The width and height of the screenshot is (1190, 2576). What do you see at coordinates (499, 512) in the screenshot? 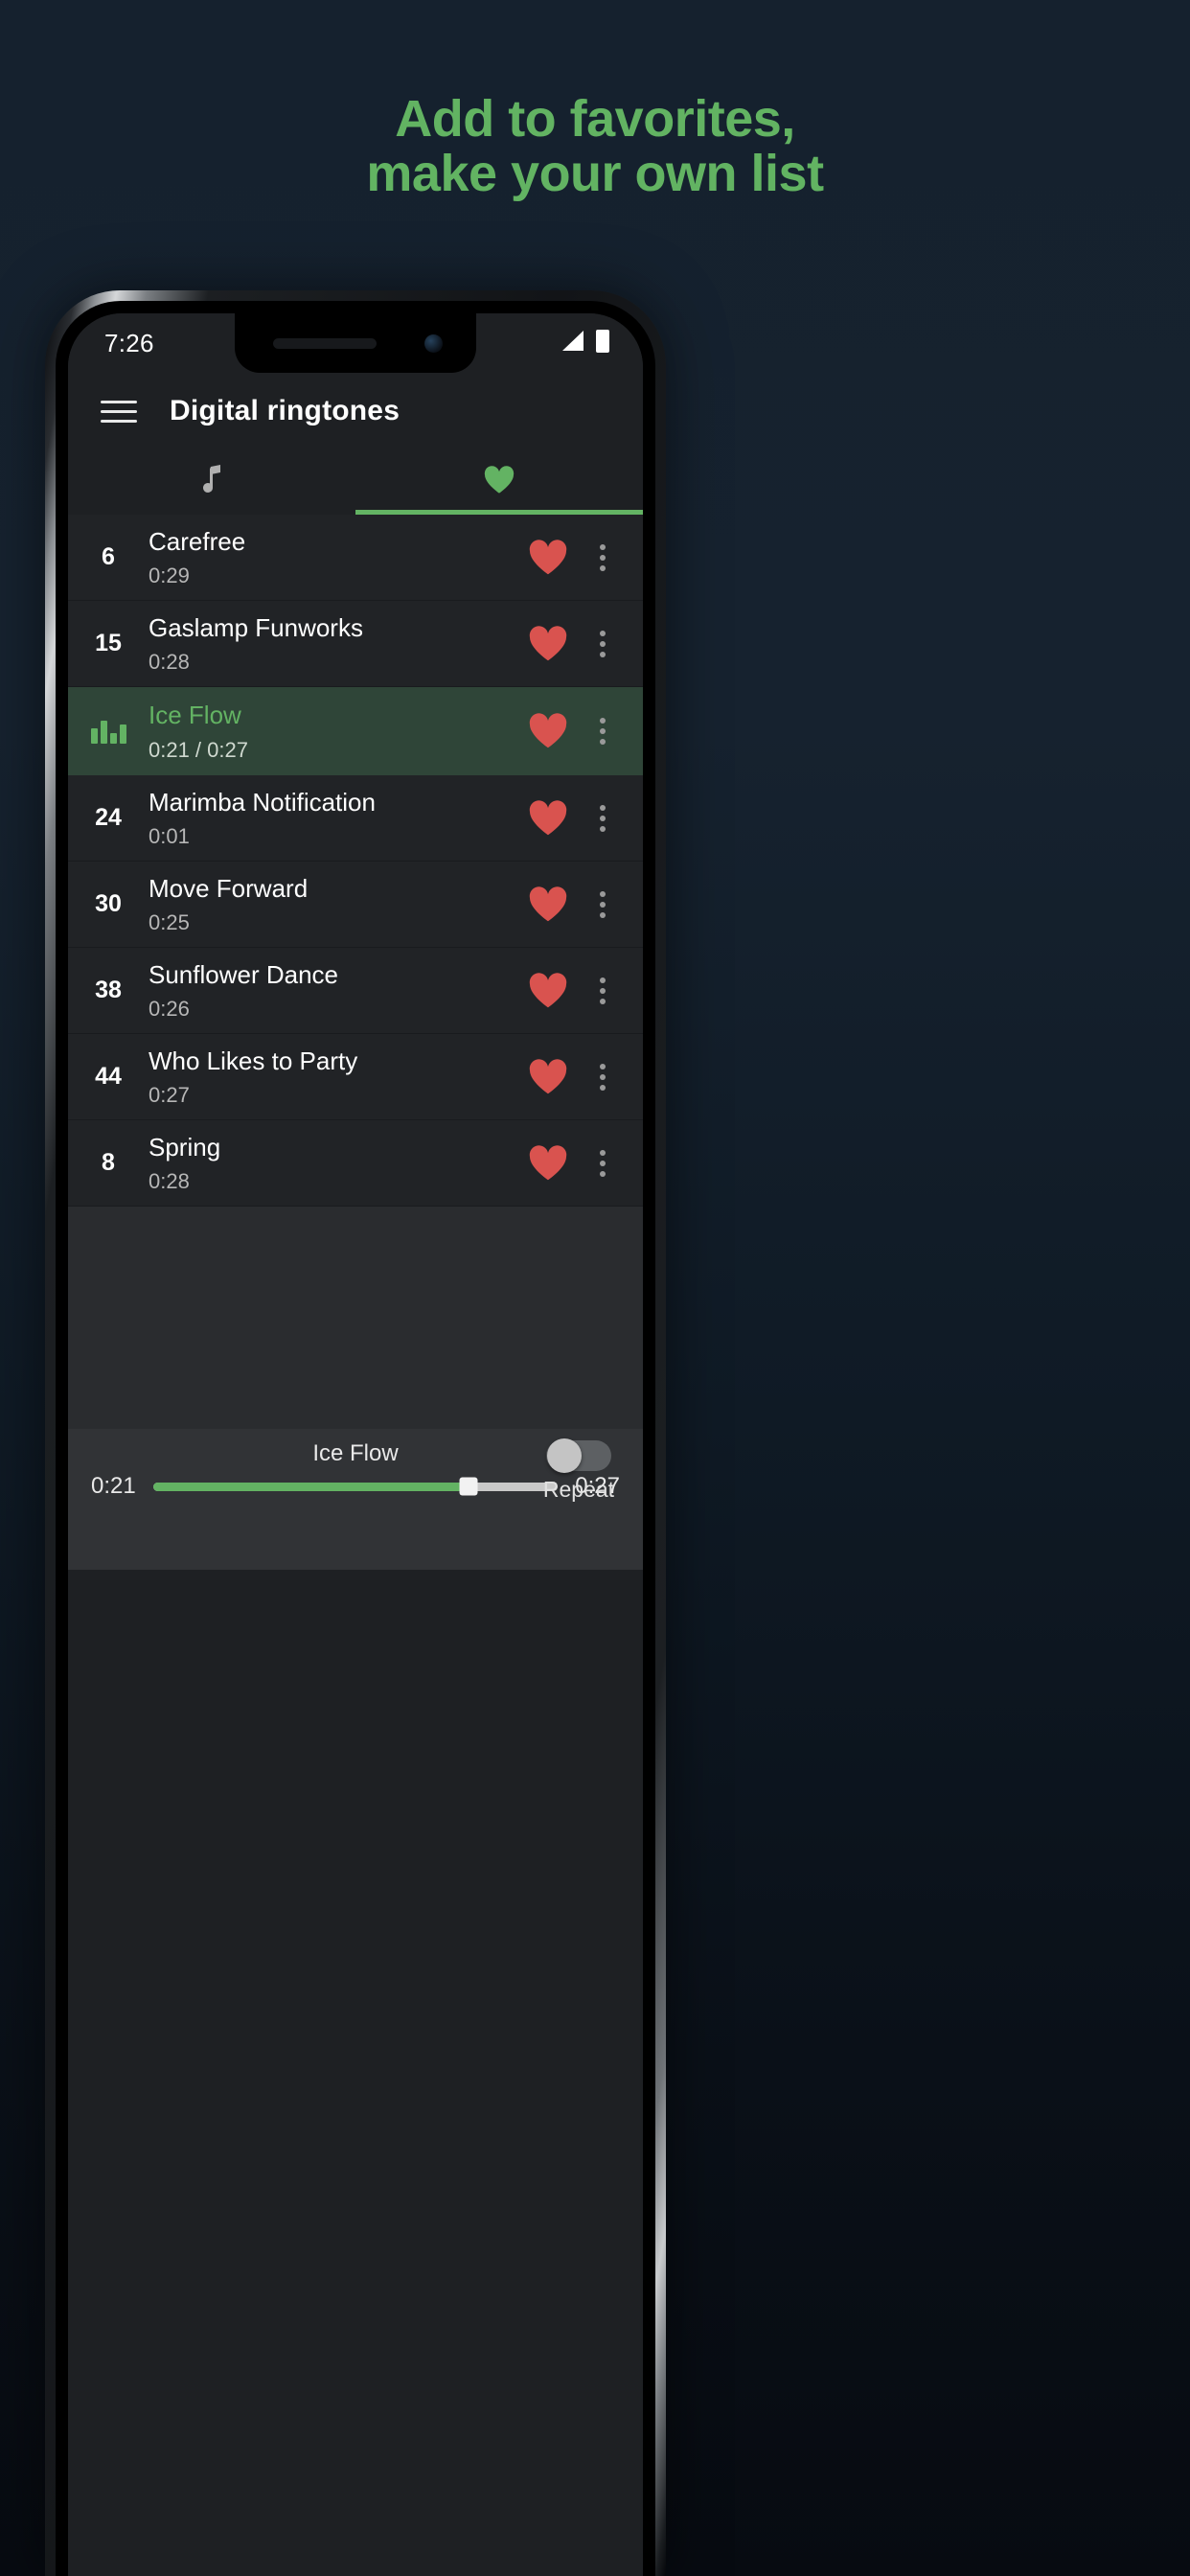
I see `tab-active-indicator` at bounding box center [499, 512].